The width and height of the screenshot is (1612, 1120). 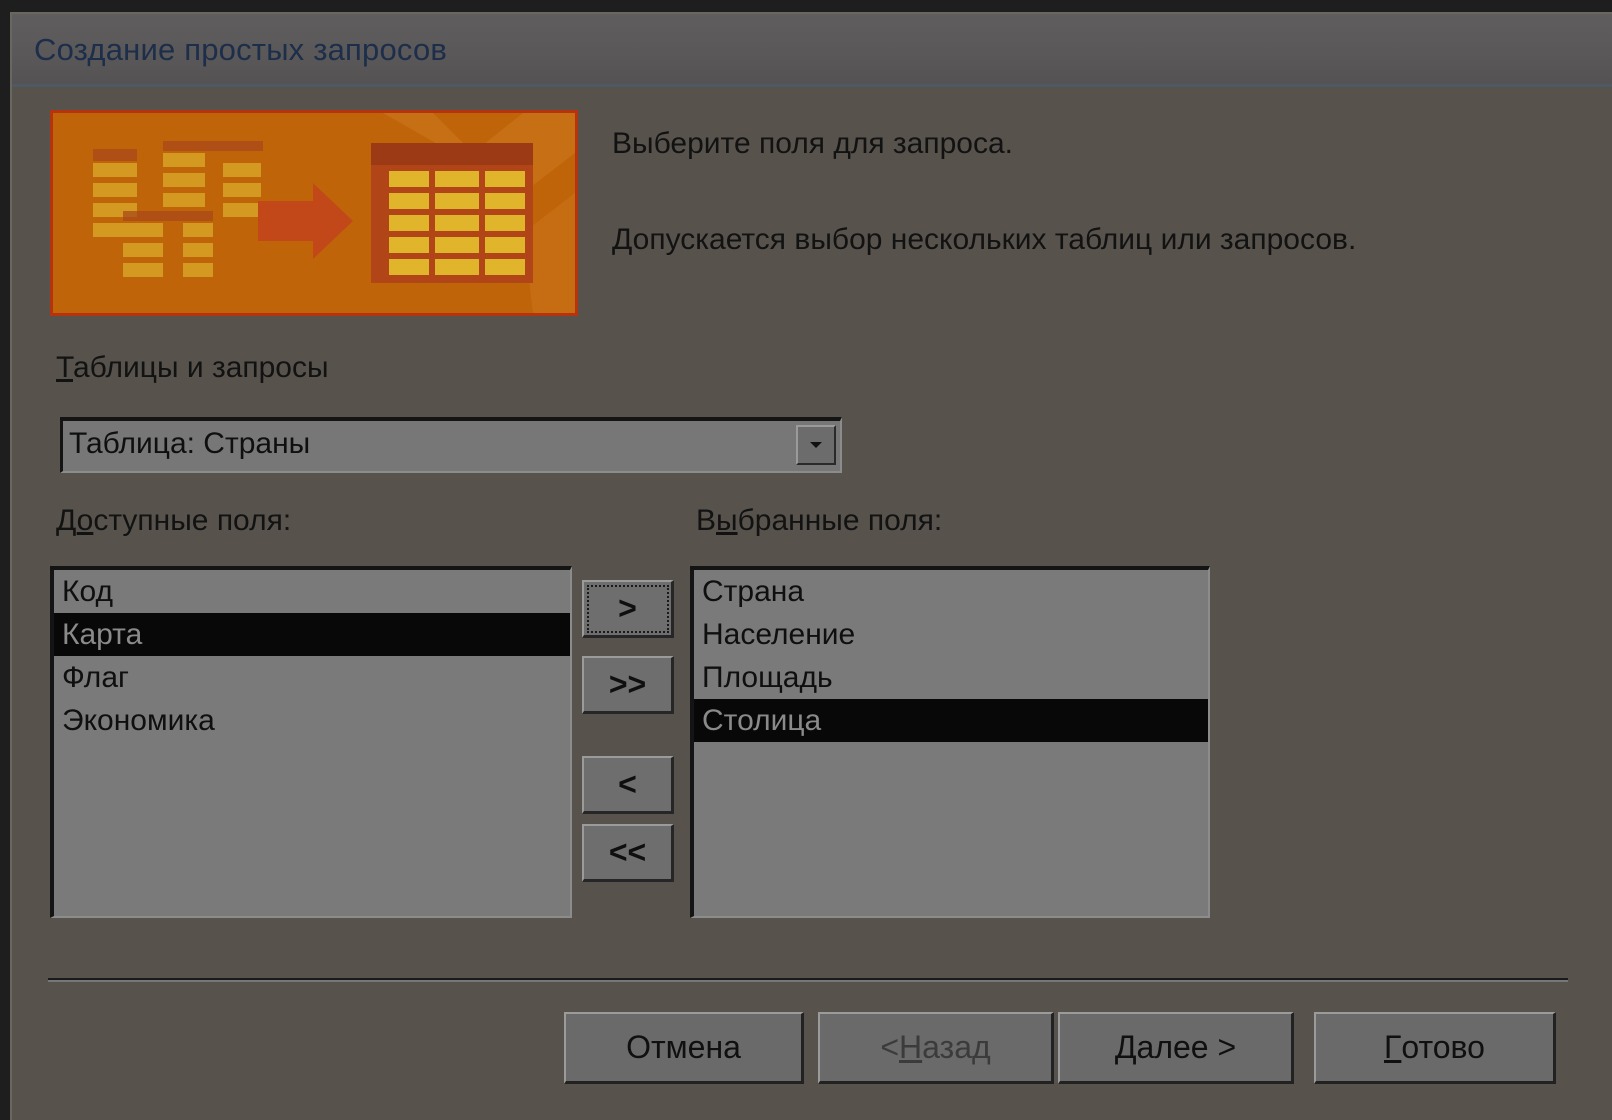 What do you see at coordinates (951, 720) in the screenshot?
I see `selected-field-item-selected: Столица` at bounding box center [951, 720].